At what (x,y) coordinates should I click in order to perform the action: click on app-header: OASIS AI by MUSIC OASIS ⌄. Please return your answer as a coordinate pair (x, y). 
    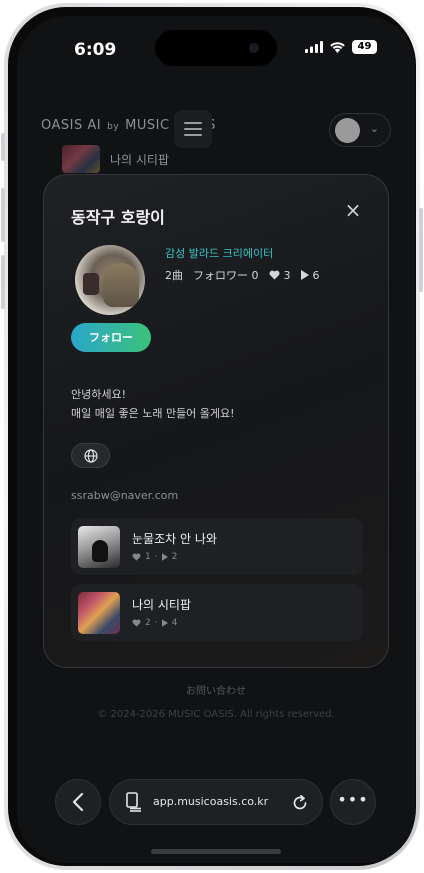
    Looking at the image, I should click on (216, 122).